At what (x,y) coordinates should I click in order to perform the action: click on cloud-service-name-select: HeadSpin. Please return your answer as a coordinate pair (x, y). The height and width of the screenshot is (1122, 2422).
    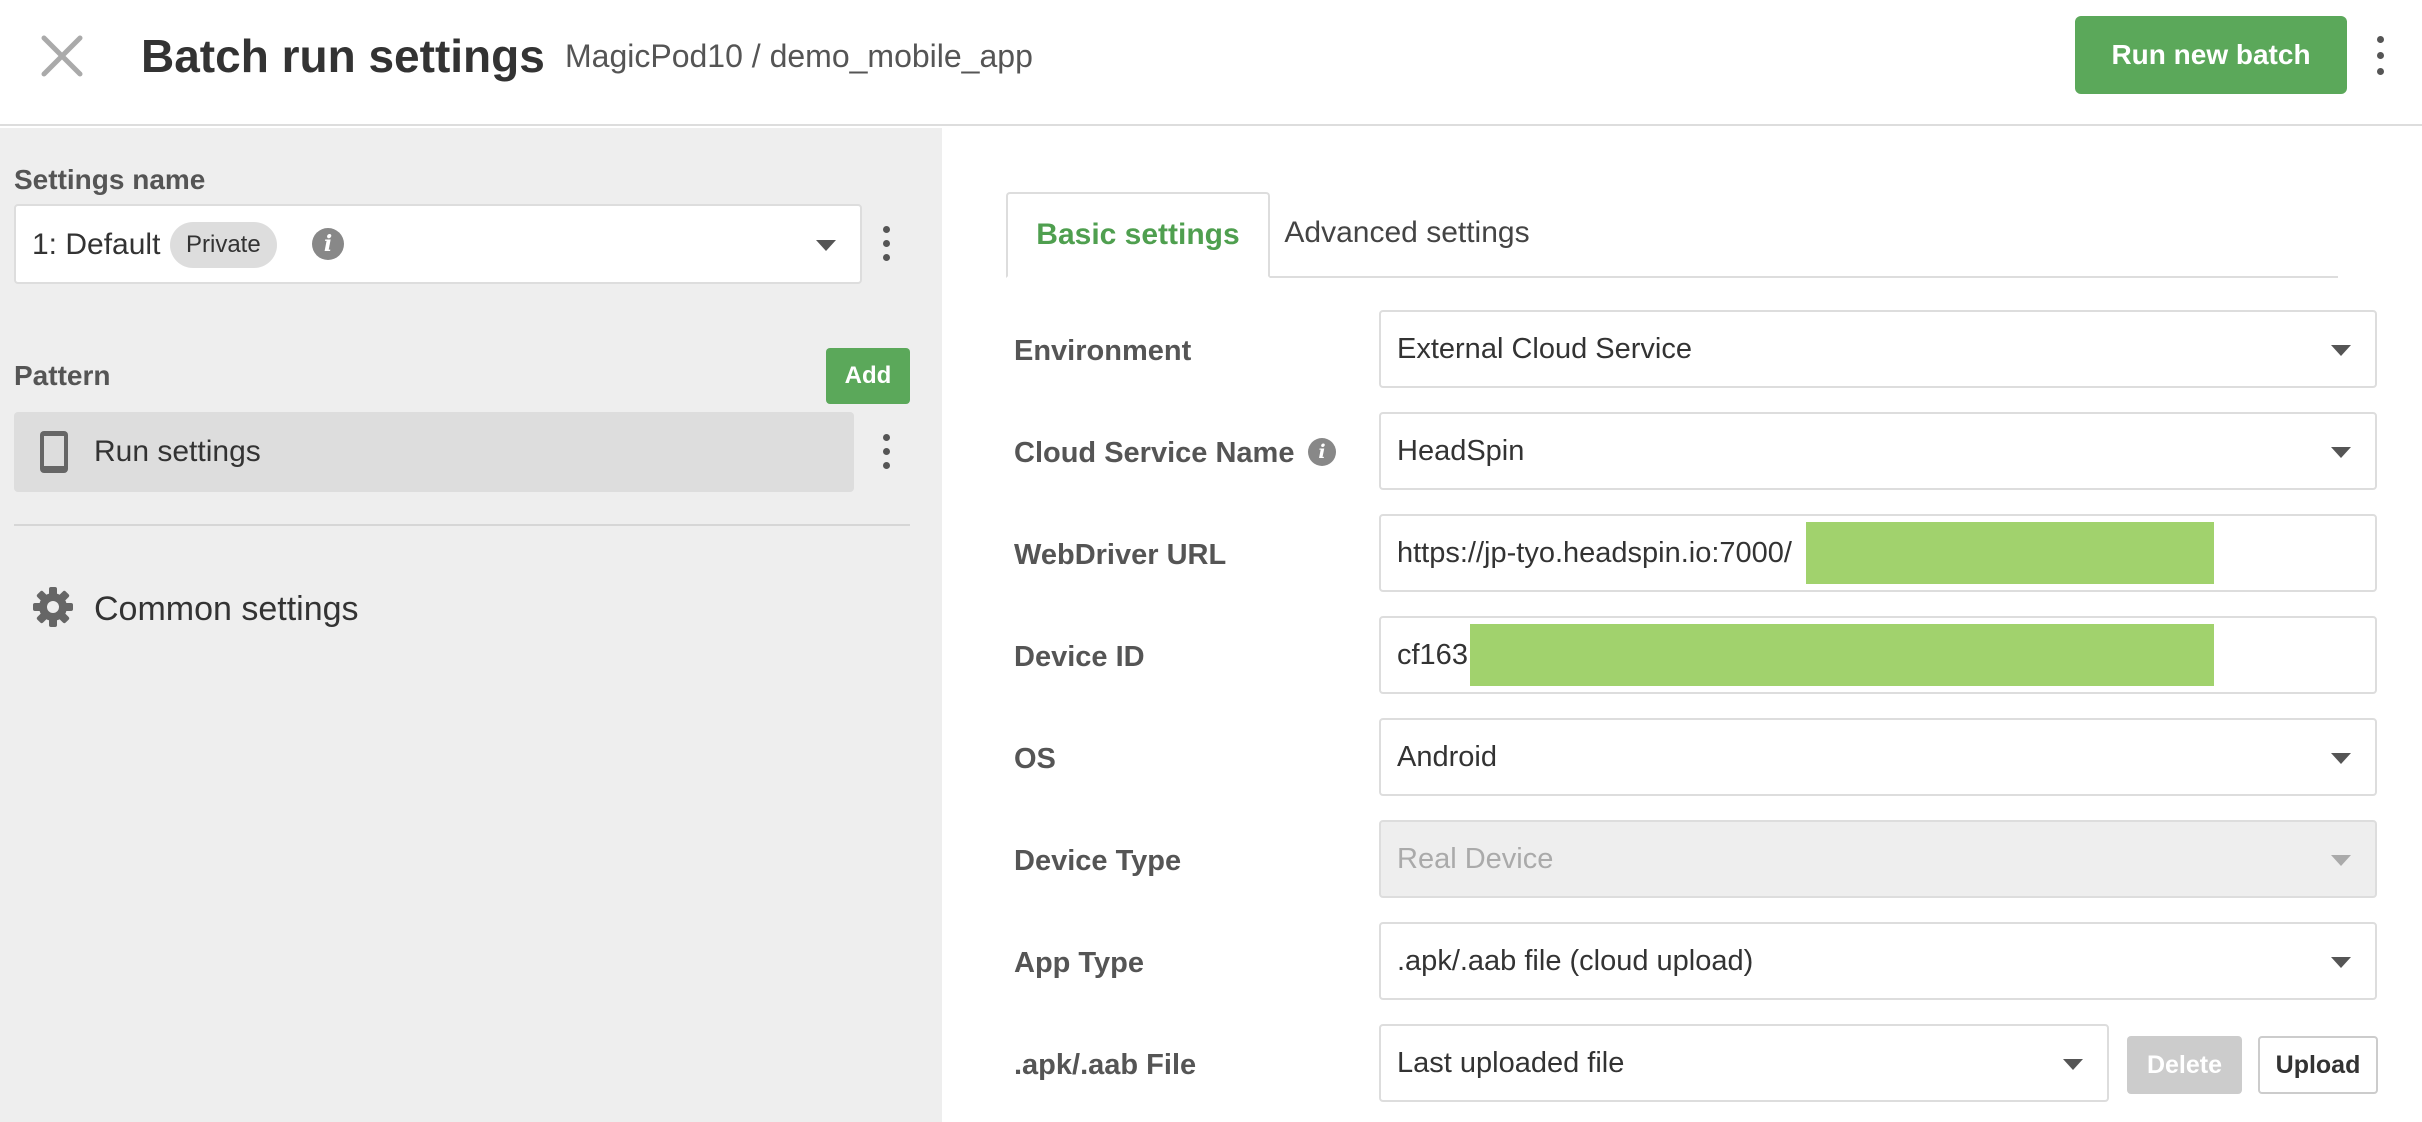
    Looking at the image, I should click on (1878, 451).